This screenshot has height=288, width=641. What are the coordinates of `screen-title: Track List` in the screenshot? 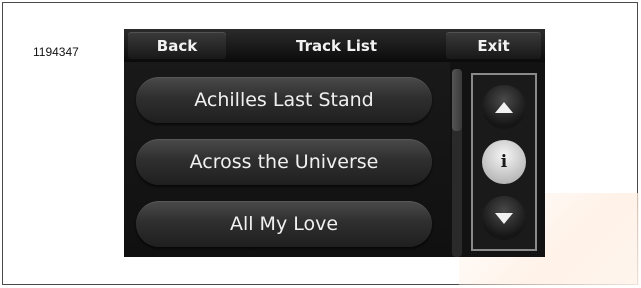 It's located at (336, 45).